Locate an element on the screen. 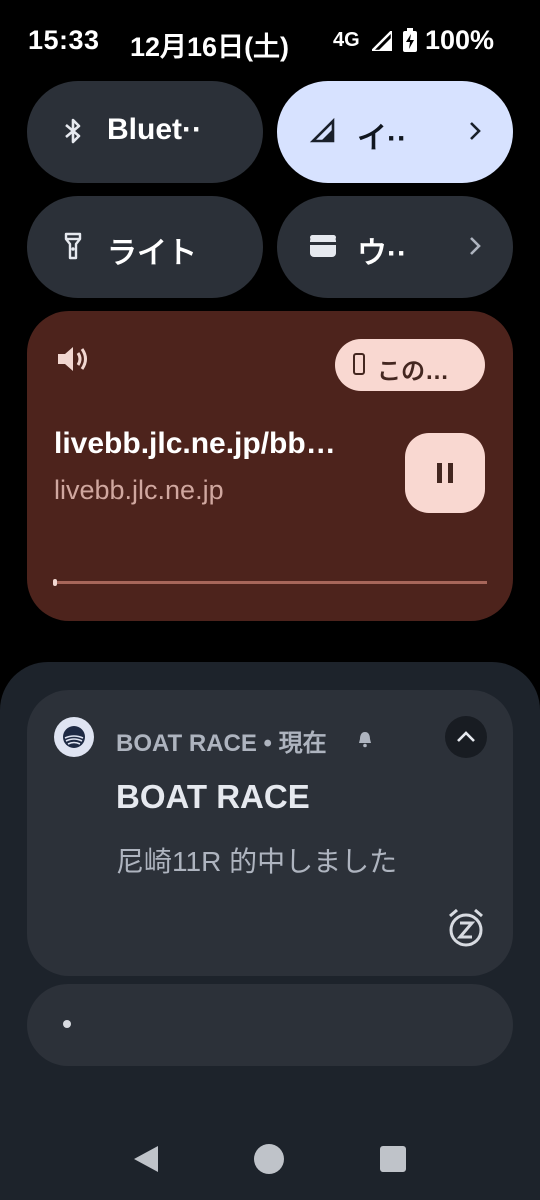 The image size is (540, 1200). notification-title: BOAT RACE is located at coordinates (213, 796).